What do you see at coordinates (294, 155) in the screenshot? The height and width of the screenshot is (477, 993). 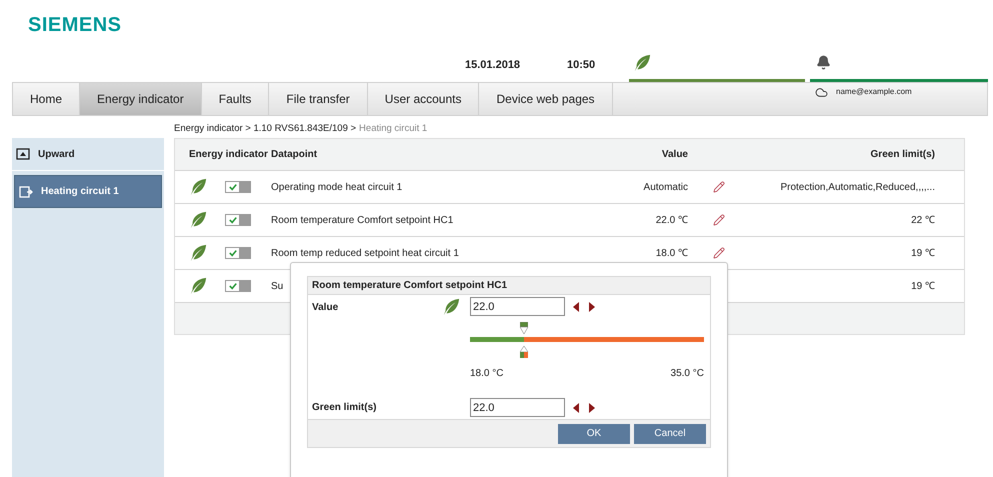 I see `column-header: Datapoint` at bounding box center [294, 155].